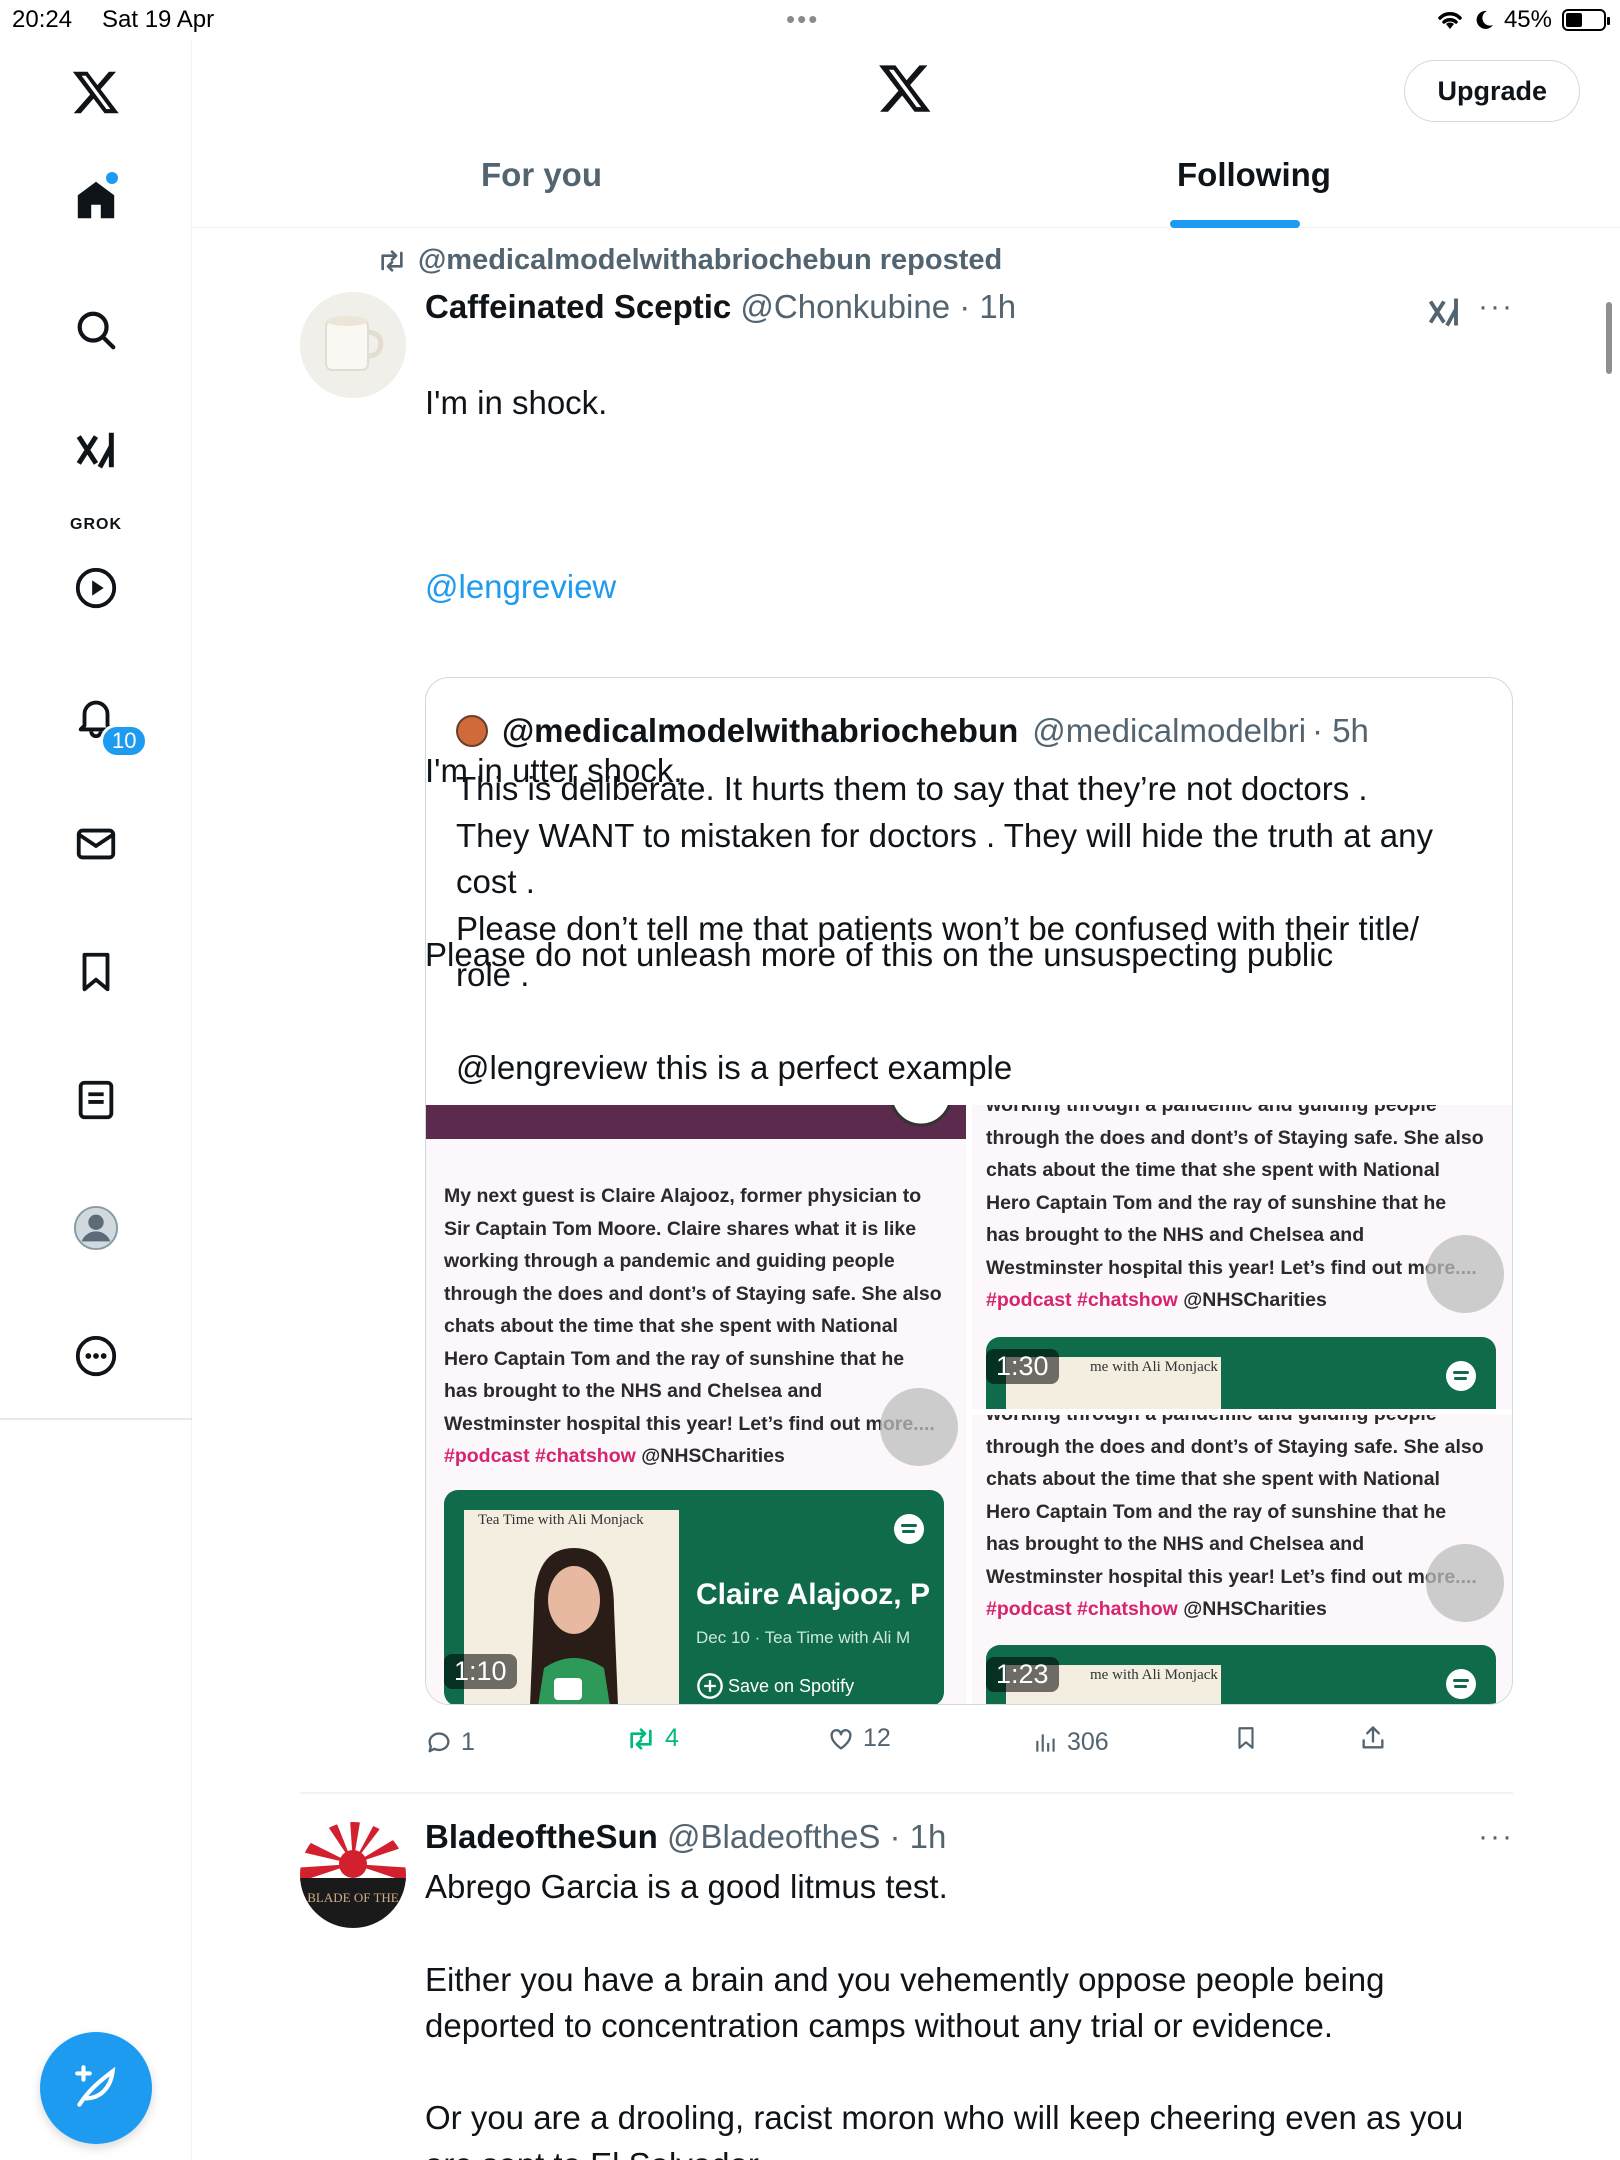 The height and width of the screenshot is (2160, 1620). Describe the element at coordinates (1492, 91) in the screenshot. I see `upgrade-button: Upgrade` at that location.